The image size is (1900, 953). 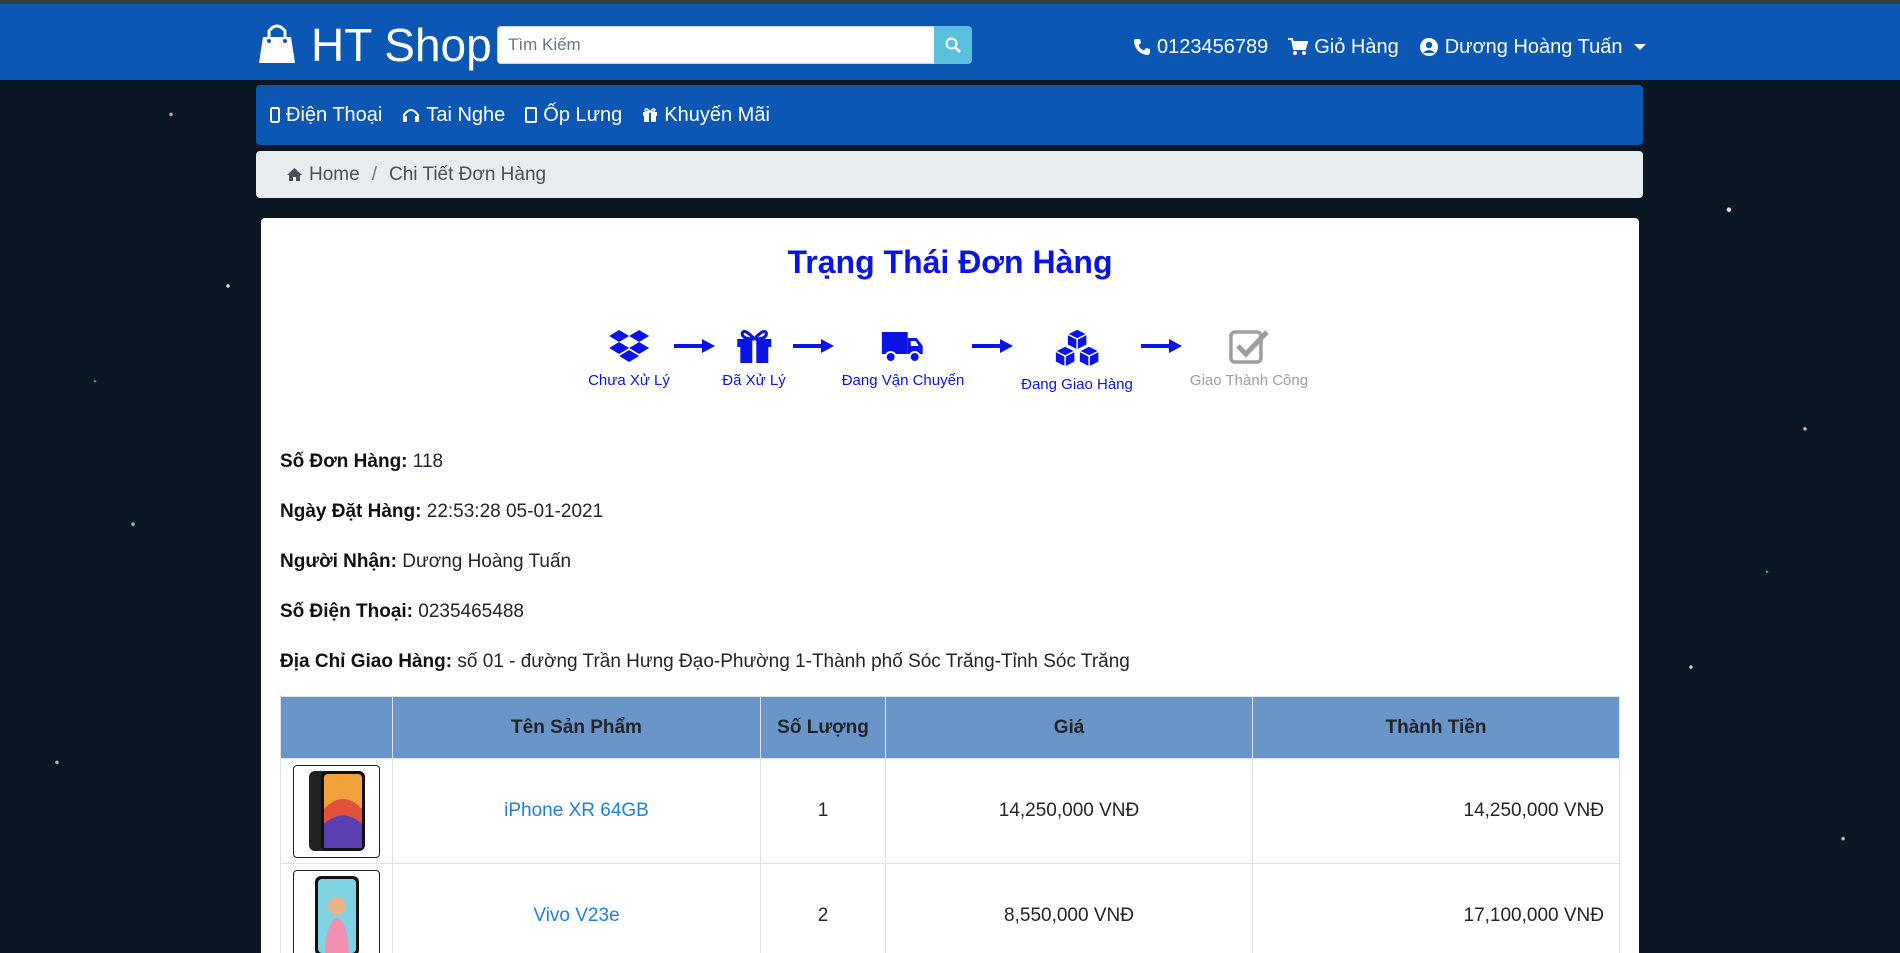 I want to click on order-number-label: Số Đơn Hàng:, so click(x=344, y=461).